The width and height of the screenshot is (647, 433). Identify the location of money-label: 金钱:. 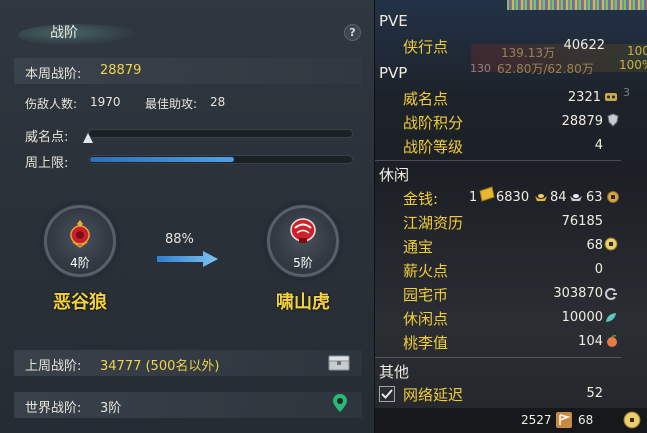
(421, 199).